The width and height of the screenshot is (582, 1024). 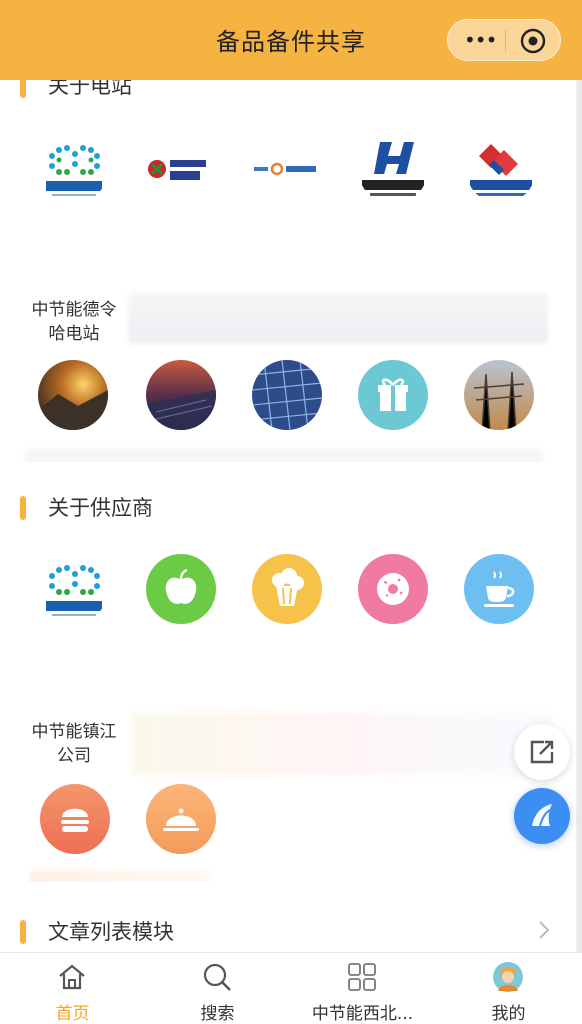 I want to click on tab-bar: 首页 搜索 中节能西北... 我的, so click(x=291, y=988).